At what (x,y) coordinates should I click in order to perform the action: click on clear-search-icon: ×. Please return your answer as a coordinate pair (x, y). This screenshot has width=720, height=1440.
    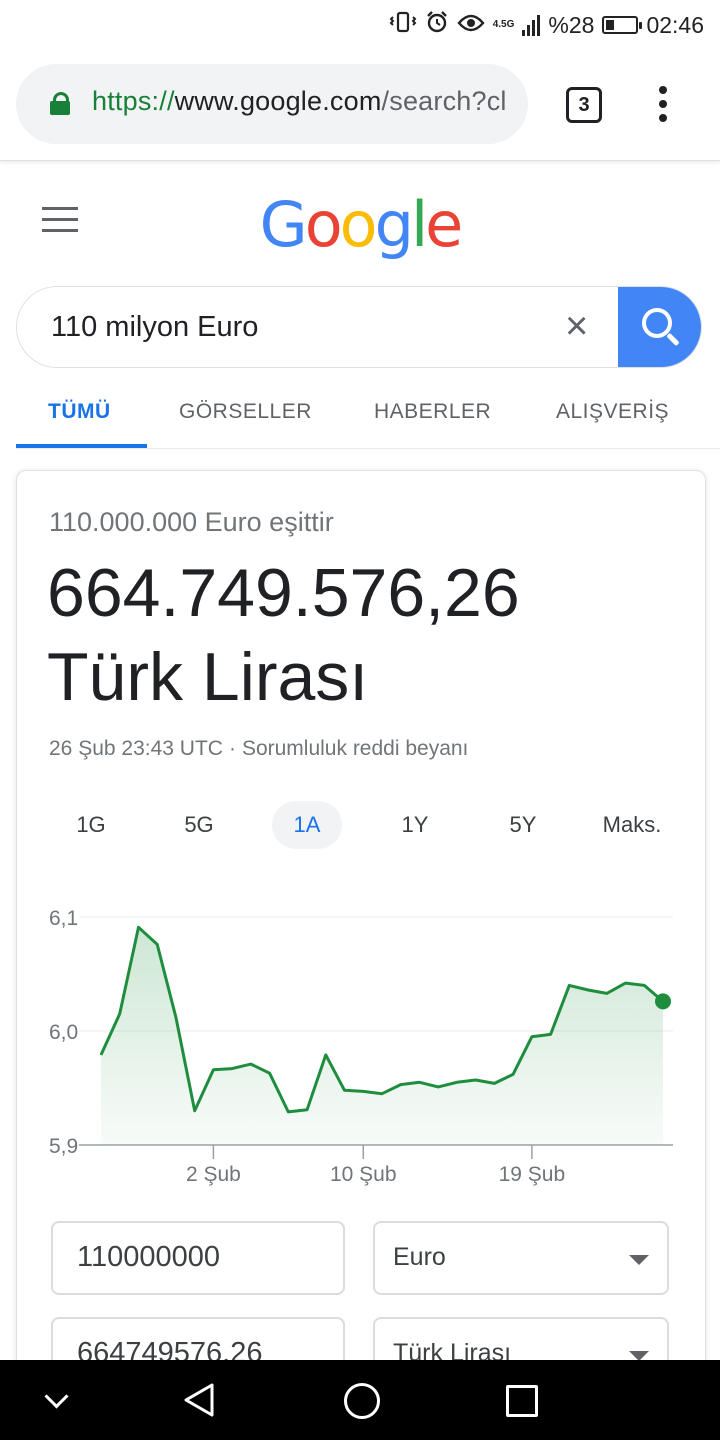
    Looking at the image, I should click on (578, 326).